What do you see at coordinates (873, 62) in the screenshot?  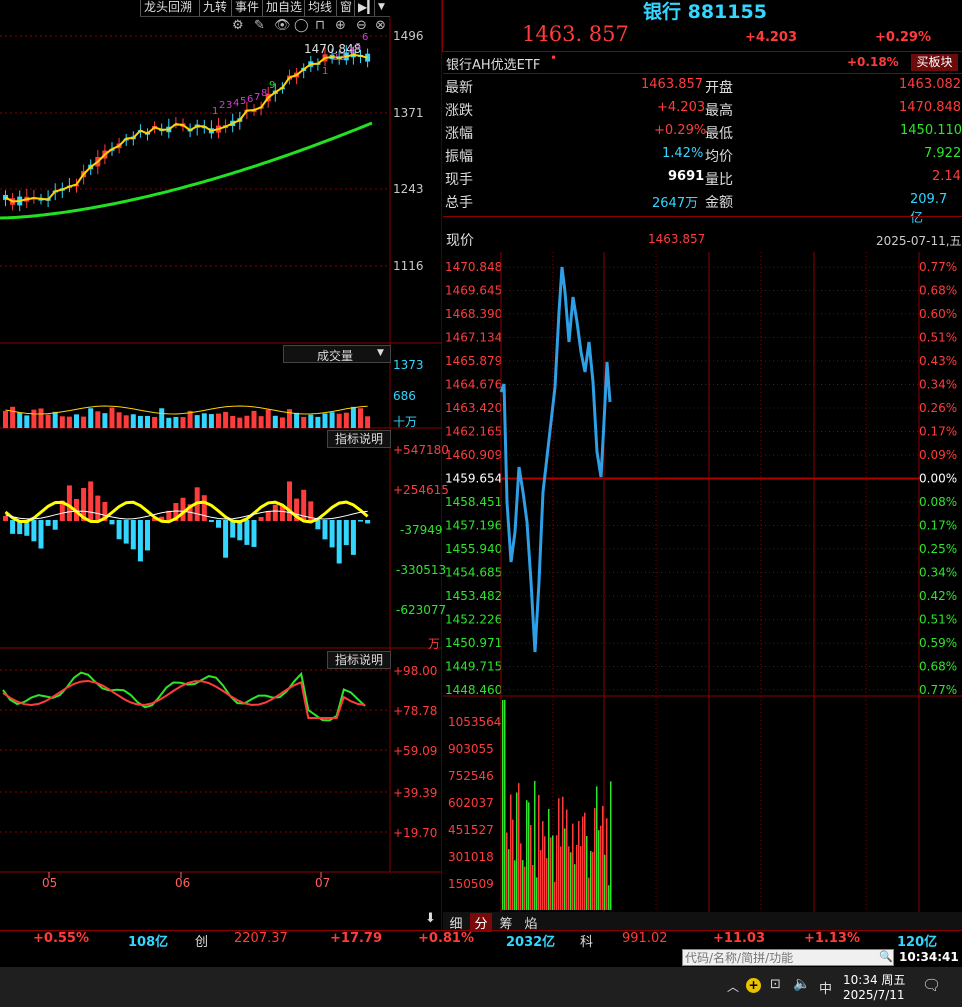 I see `etf-change: +0.18%` at bounding box center [873, 62].